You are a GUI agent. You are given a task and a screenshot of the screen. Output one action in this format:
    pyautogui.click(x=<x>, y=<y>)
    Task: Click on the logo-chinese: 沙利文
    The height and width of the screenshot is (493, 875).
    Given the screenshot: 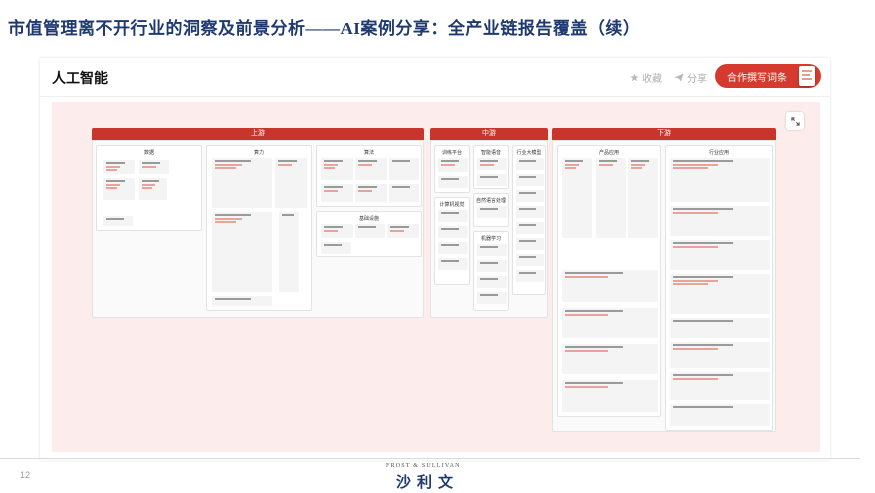 What is the action you would take?
    pyautogui.click(x=428, y=482)
    